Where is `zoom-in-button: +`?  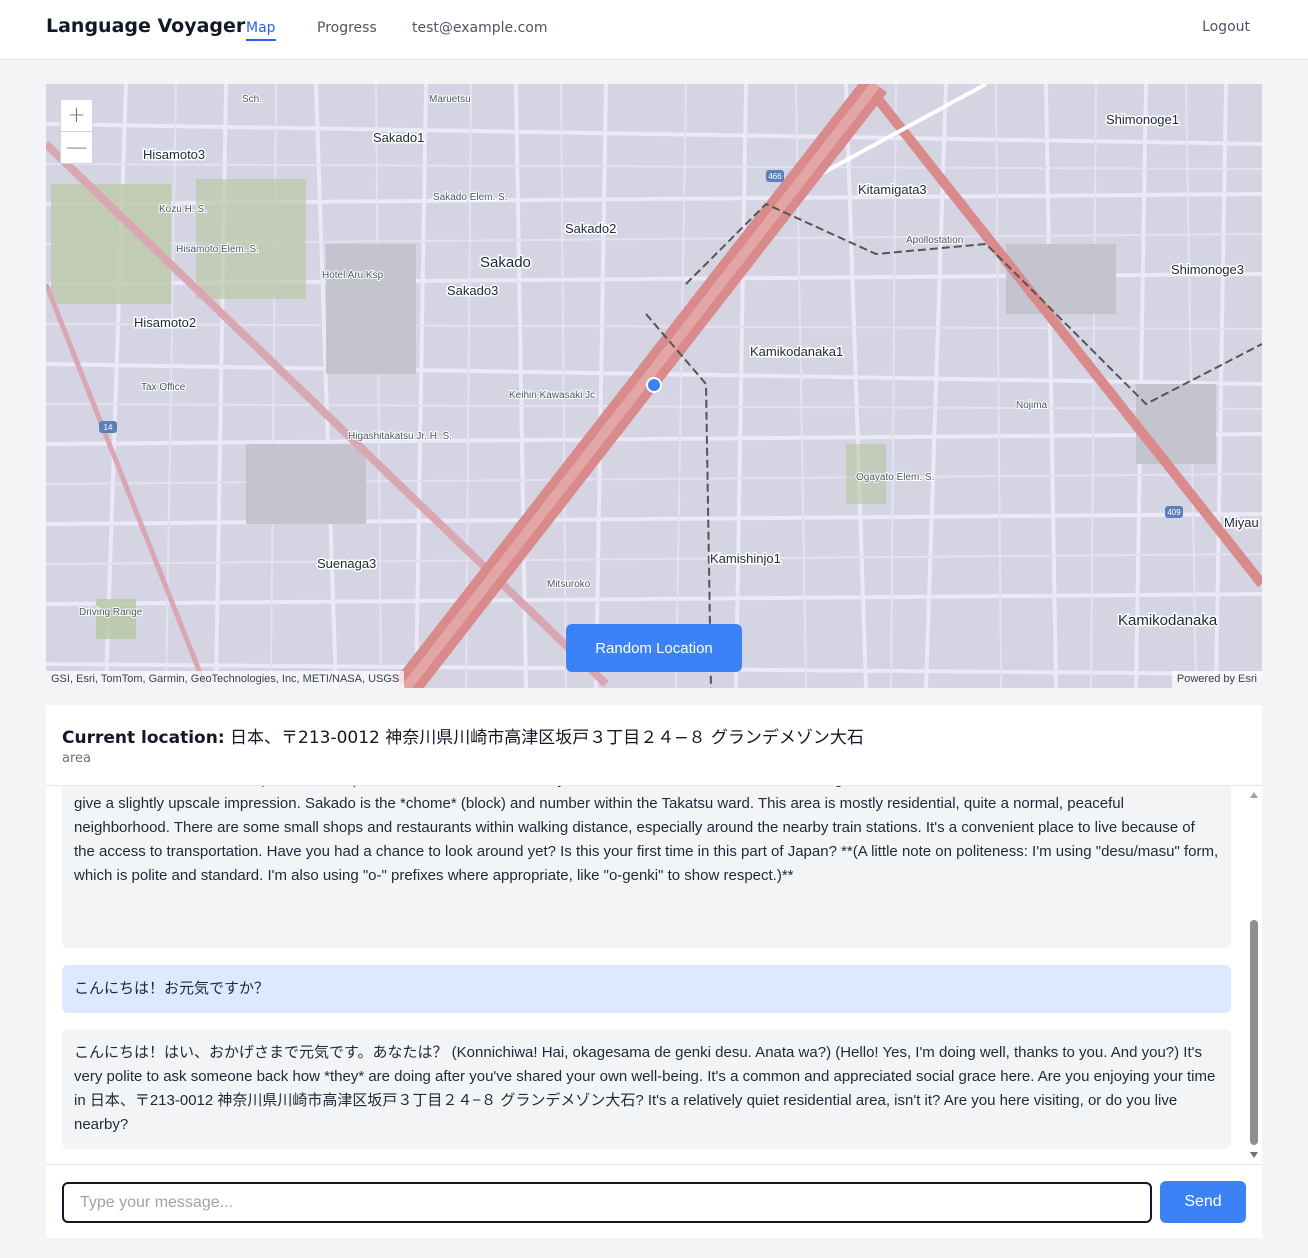 zoom-in-button: + is located at coordinates (76, 115).